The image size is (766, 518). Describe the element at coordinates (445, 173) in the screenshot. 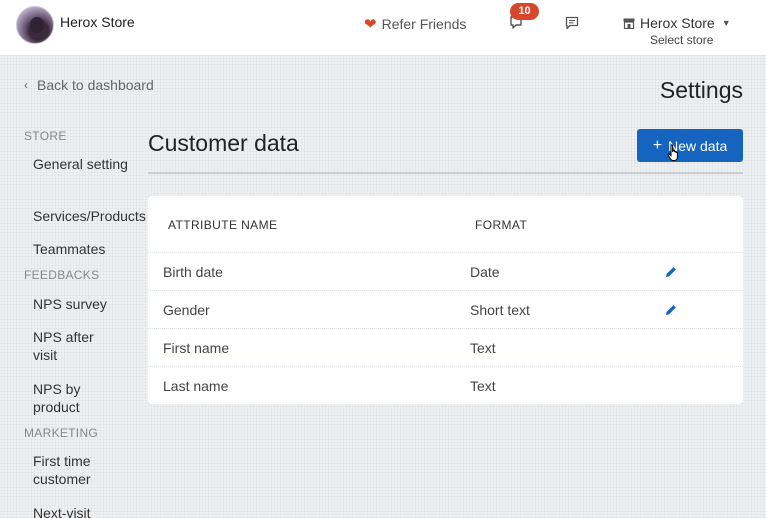

I see `title-divider` at that location.